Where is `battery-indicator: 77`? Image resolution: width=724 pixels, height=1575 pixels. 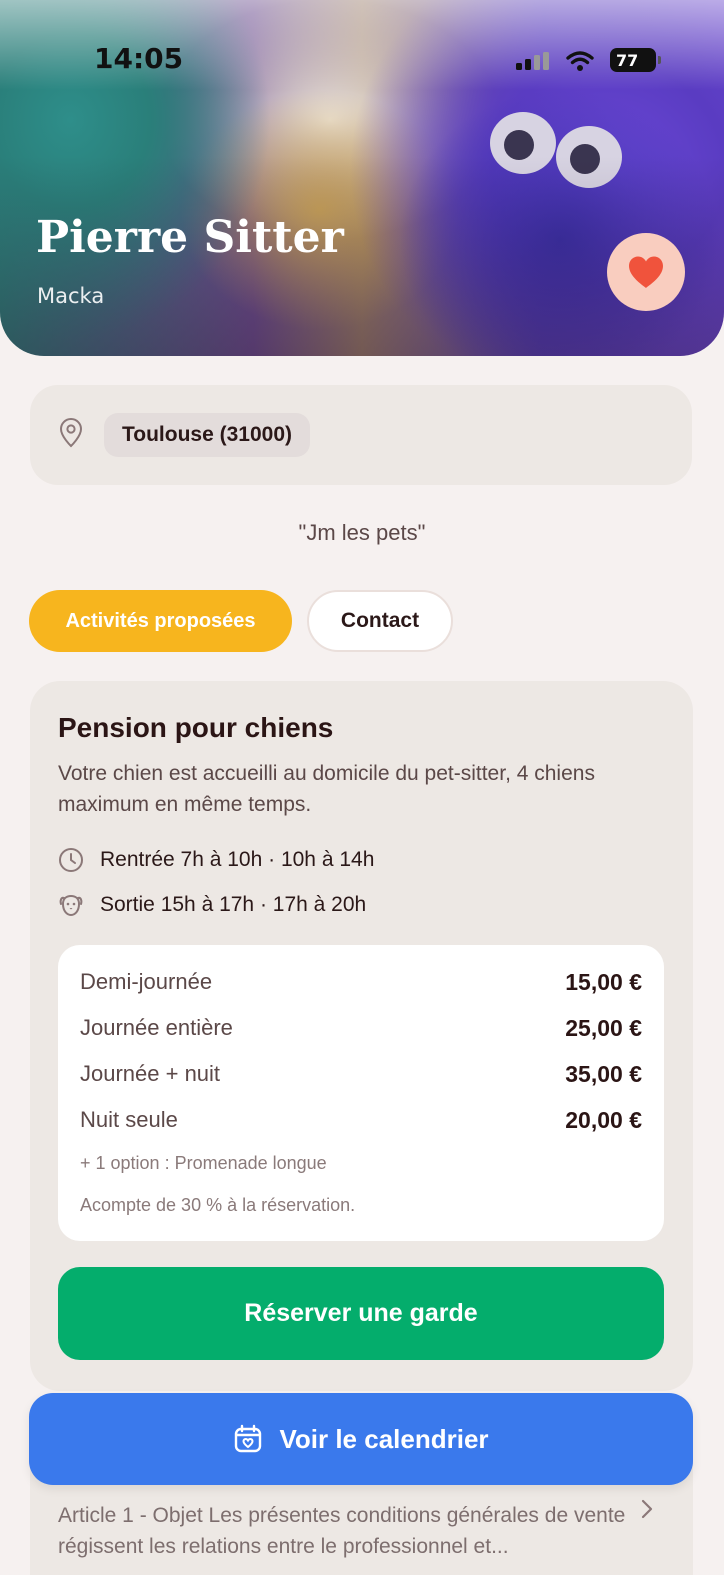
battery-indicator: 77 is located at coordinates (635, 60).